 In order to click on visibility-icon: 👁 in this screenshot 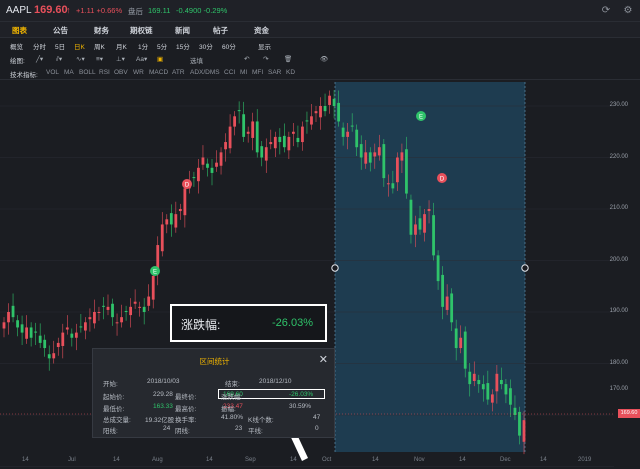, I will do `click(324, 59)`.